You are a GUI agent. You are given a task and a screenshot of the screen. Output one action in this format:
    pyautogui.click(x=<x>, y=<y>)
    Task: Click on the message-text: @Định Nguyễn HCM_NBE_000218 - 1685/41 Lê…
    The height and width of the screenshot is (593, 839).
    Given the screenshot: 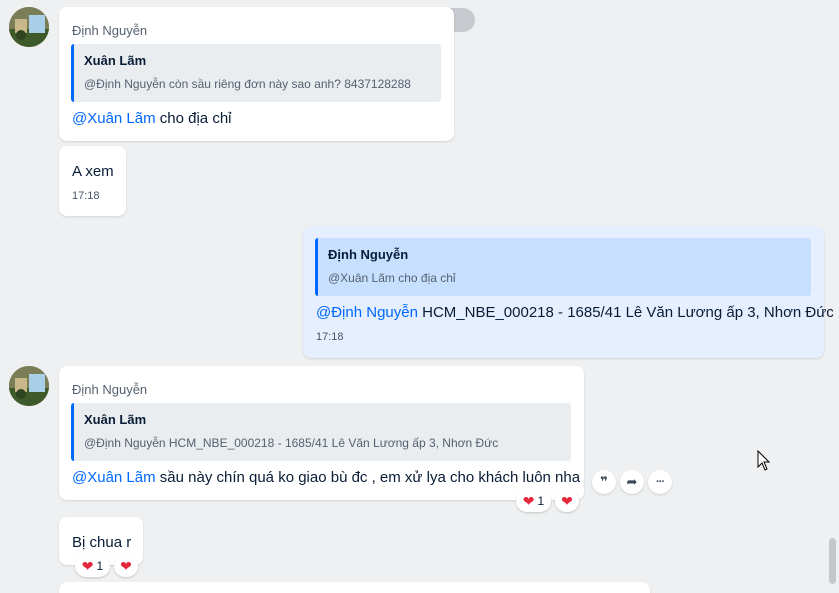 What is the action you would take?
    pyautogui.click(x=575, y=312)
    